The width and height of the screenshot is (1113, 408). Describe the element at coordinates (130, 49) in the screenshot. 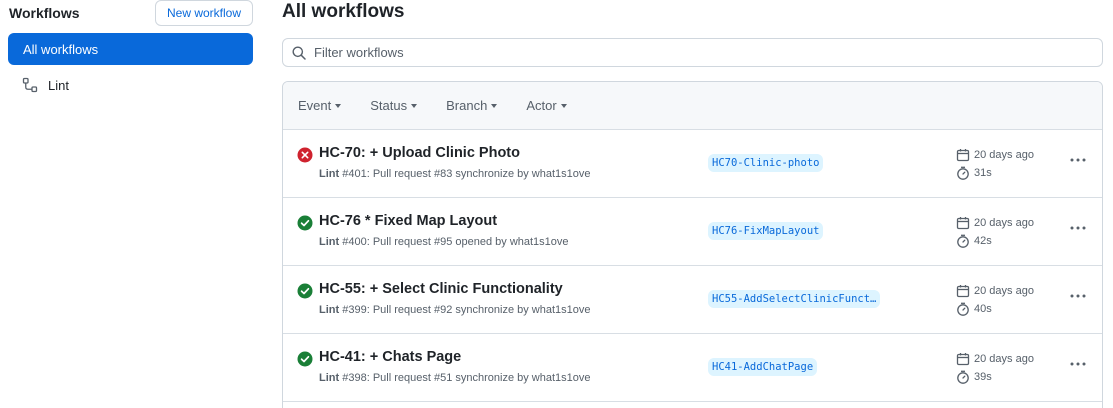

I see `sidebar-item-all-workflows: All workflows` at that location.